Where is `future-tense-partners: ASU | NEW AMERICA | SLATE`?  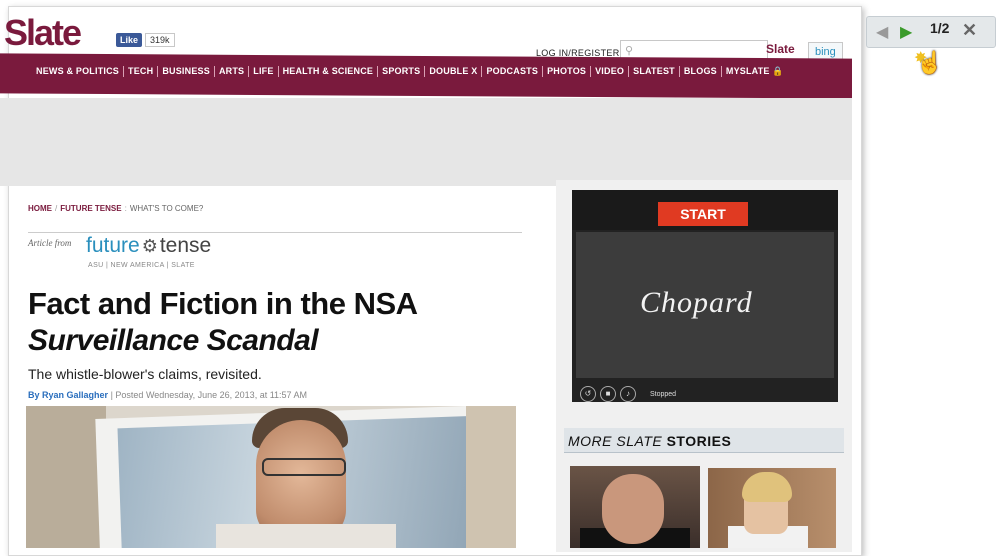
future-tense-partners: ASU | NEW AMERICA | SLATE is located at coordinates (141, 265).